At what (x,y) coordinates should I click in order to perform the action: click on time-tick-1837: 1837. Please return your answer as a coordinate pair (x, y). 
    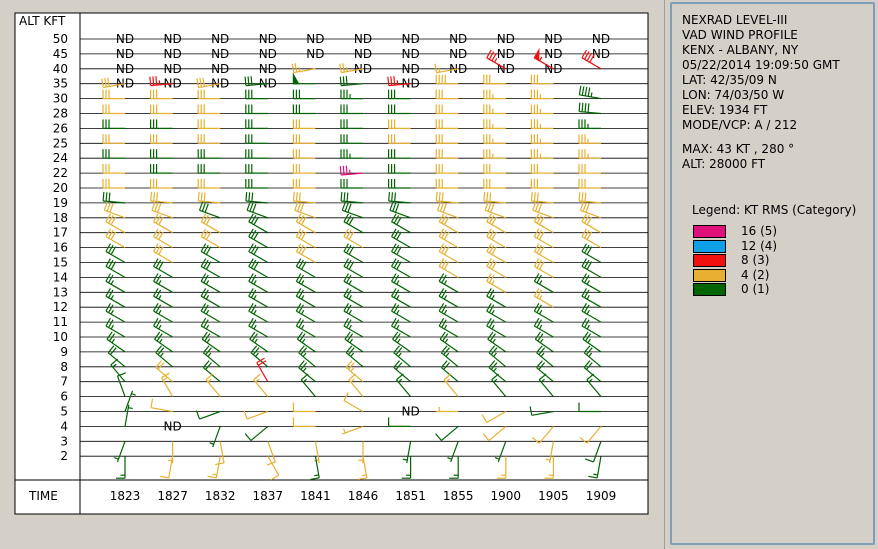
    Looking at the image, I should click on (268, 496).